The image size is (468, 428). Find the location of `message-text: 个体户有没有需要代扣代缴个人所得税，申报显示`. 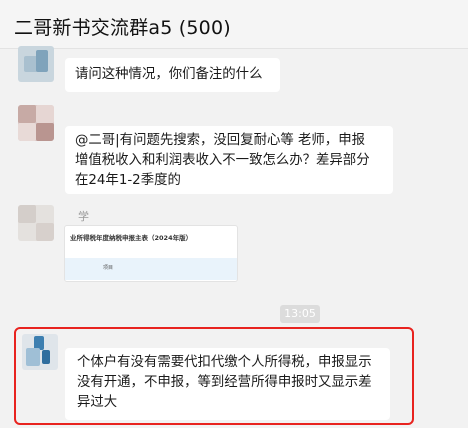

message-text: 个体户有没有需要代扣代缴个人所得税，申报显示 is located at coordinates (224, 362).